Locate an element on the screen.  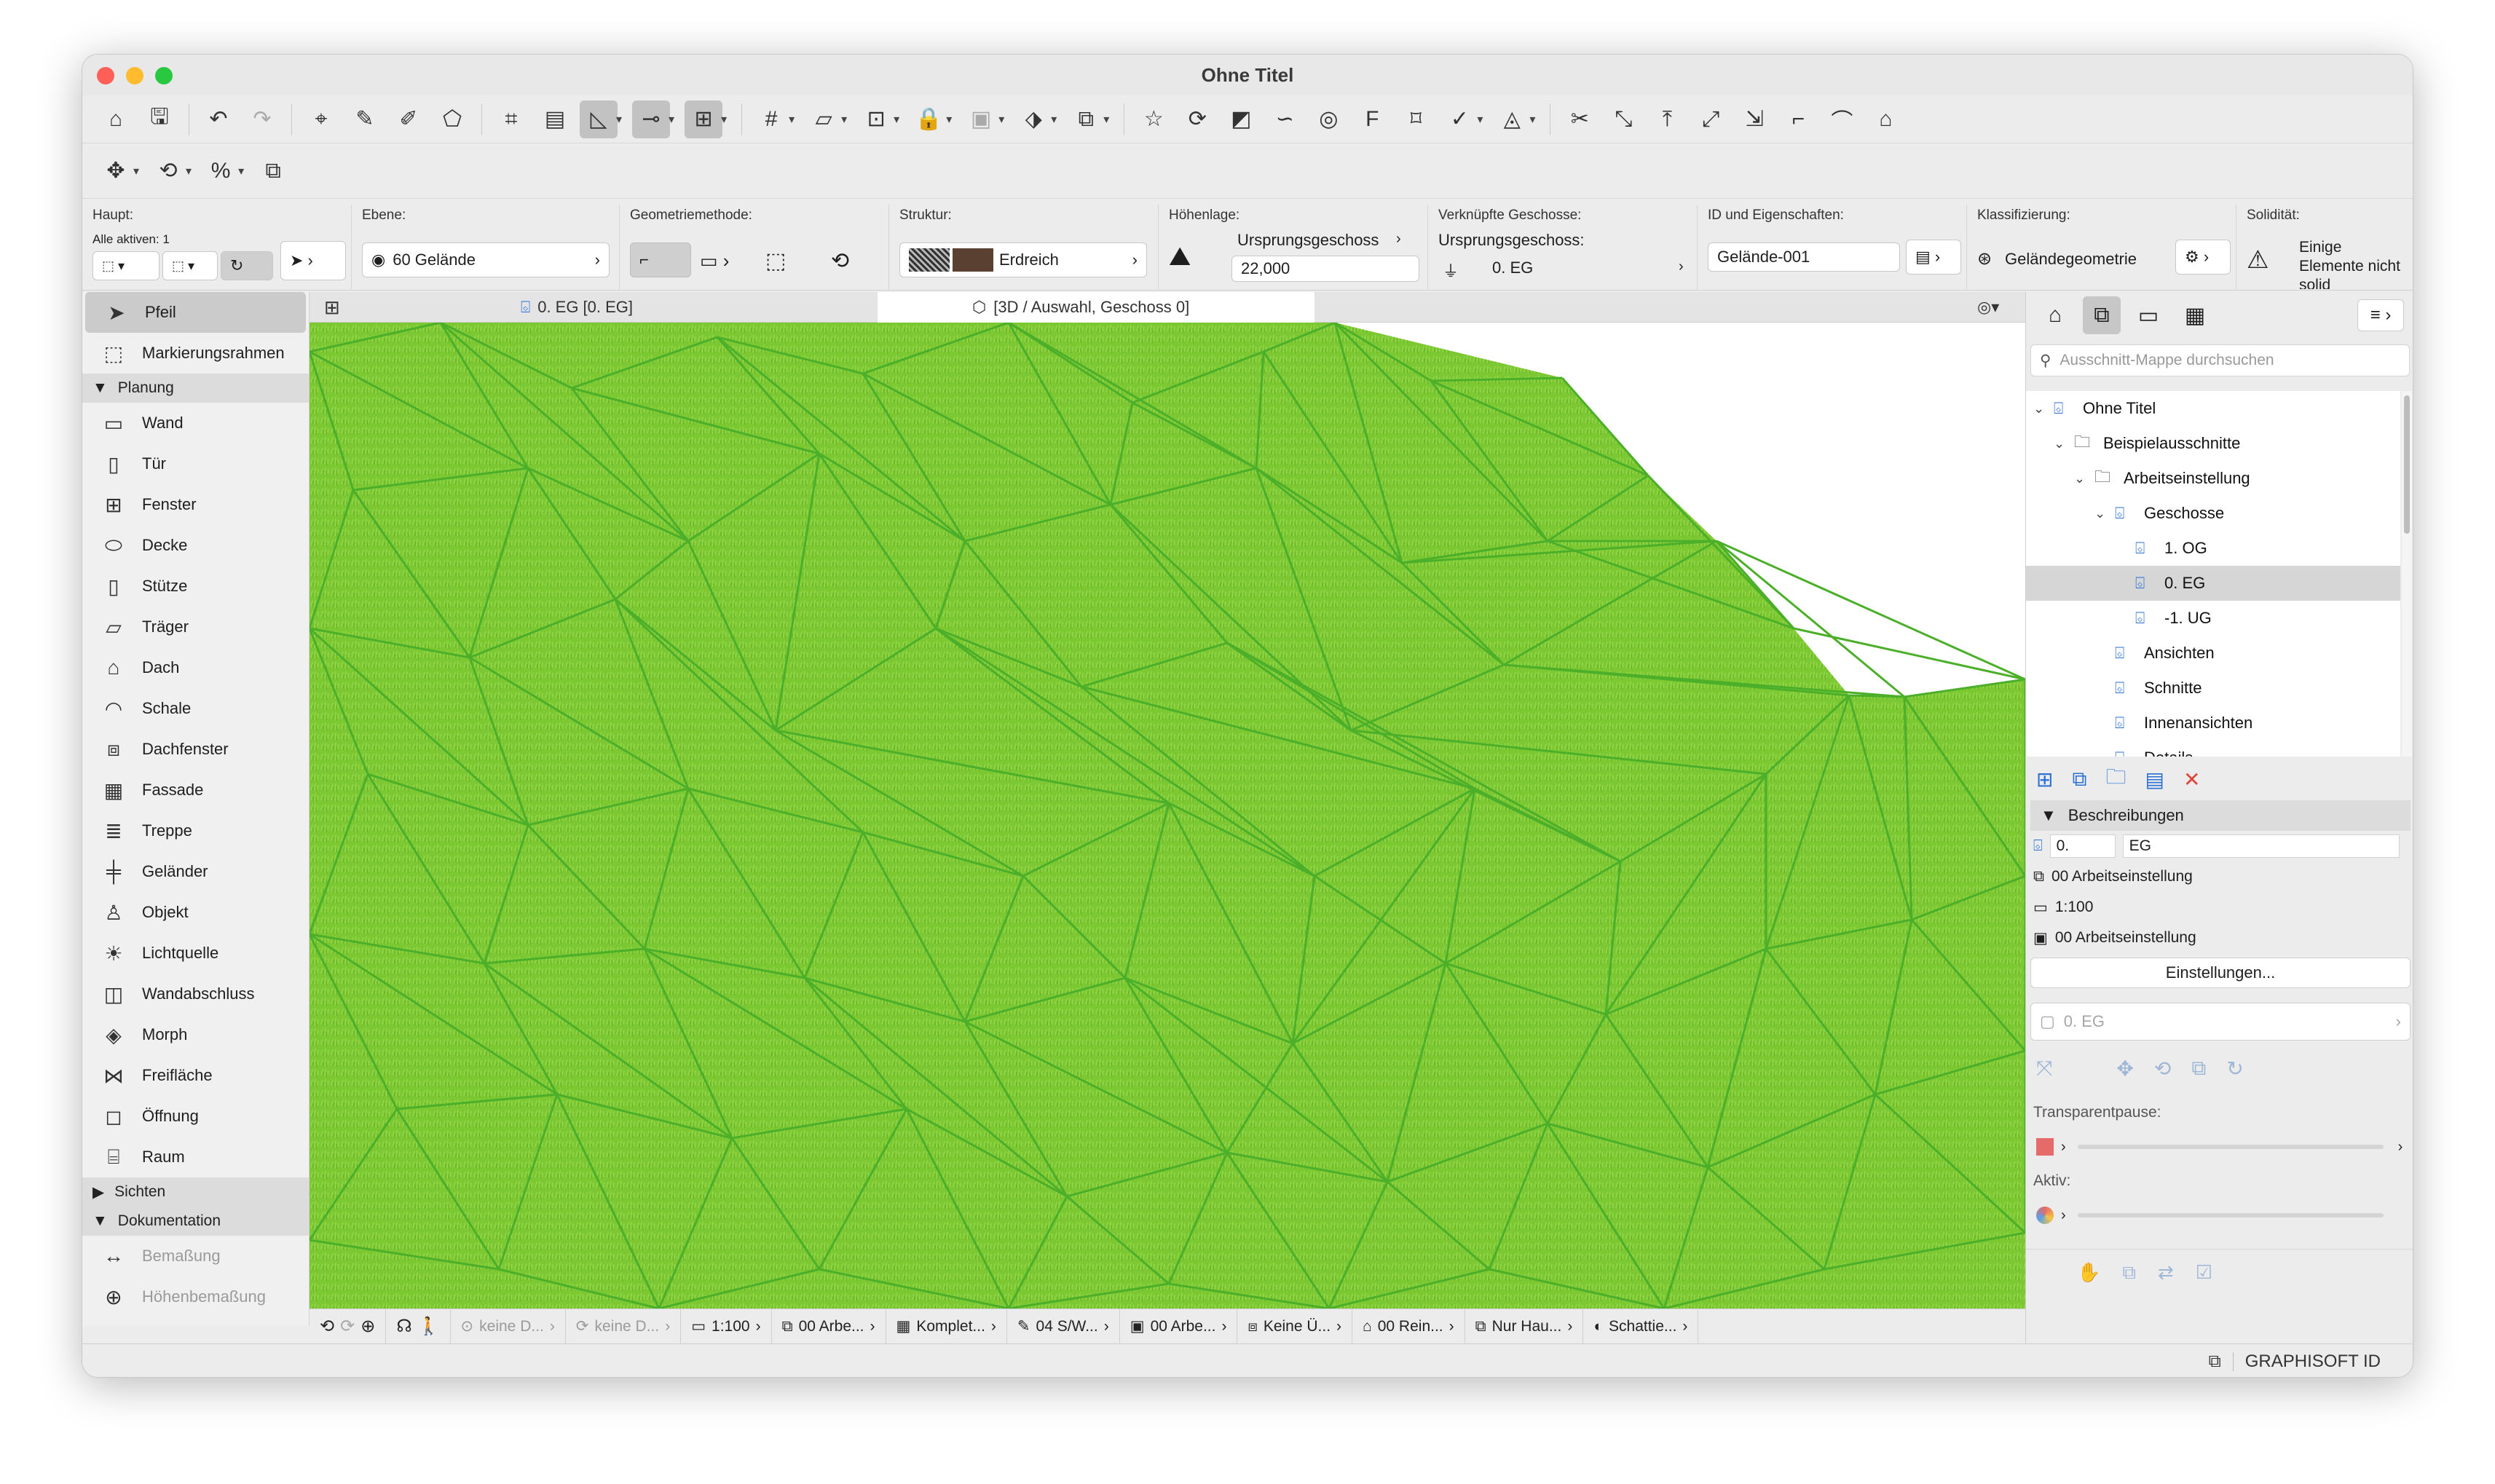
home-icon: ⌂ is located at coordinates (116, 119).